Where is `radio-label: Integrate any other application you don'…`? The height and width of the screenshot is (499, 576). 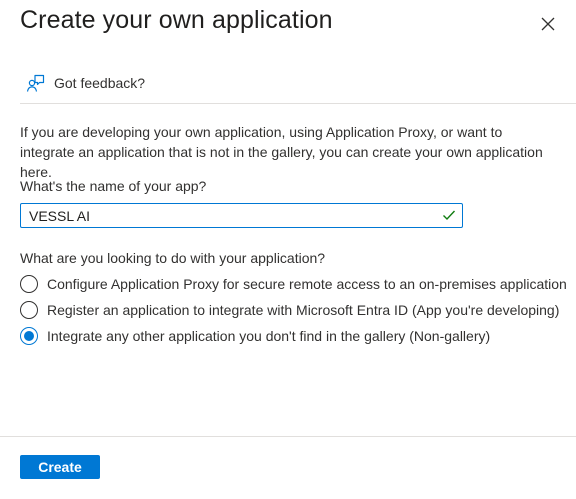 radio-label: Integrate any other application you don'… is located at coordinates (269, 336).